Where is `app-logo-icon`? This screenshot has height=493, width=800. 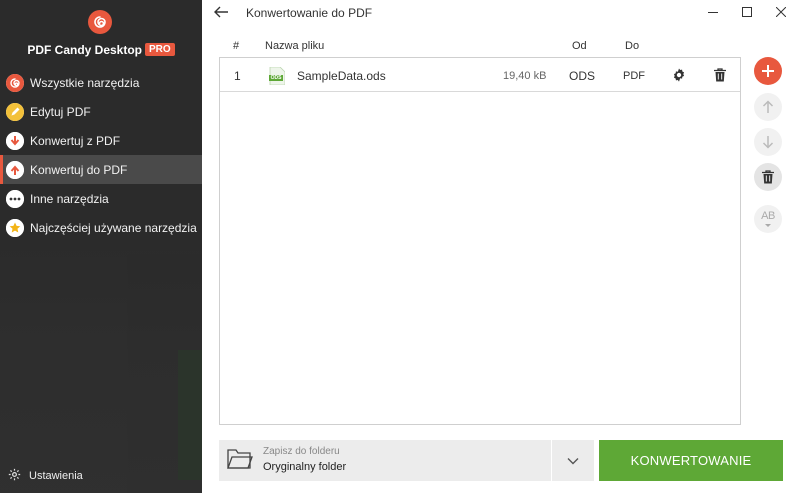
app-logo-icon is located at coordinates (100, 22).